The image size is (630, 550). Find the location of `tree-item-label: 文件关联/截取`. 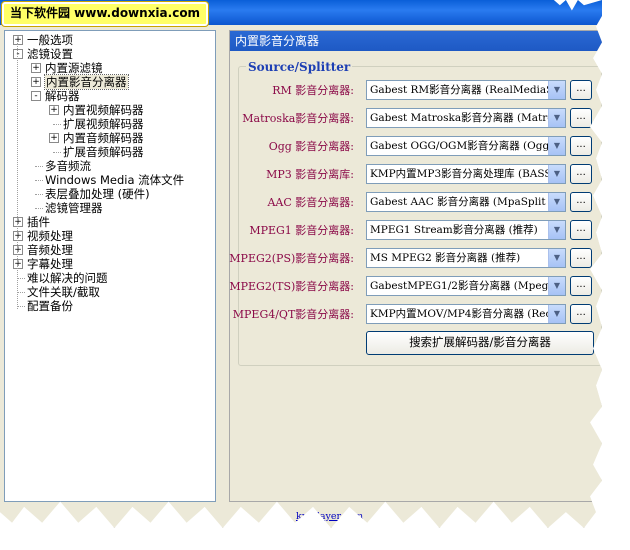

tree-item-label: 文件关联/截取 is located at coordinates (63, 292).